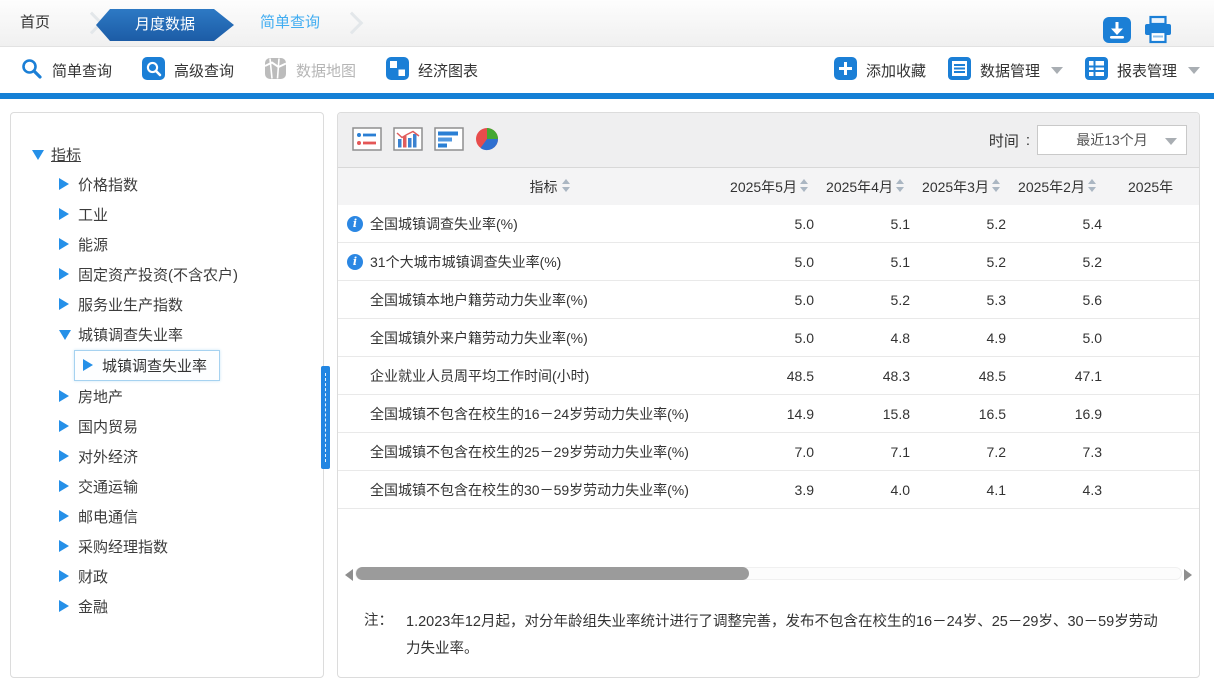  Describe the element at coordinates (529, 414) in the screenshot. I see `indicator-cell: 全国城镇不包含在校生的16－24岁劳动力失业率(%)` at that location.